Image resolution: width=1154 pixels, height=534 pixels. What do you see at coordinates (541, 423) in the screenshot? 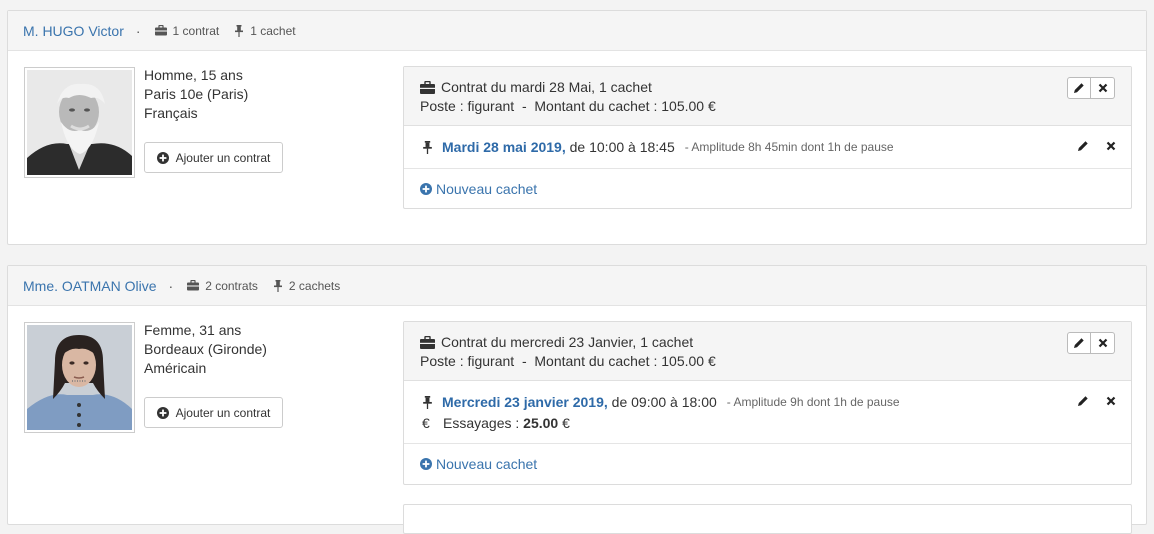
I see `fee-value: 25.00` at bounding box center [541, 423].